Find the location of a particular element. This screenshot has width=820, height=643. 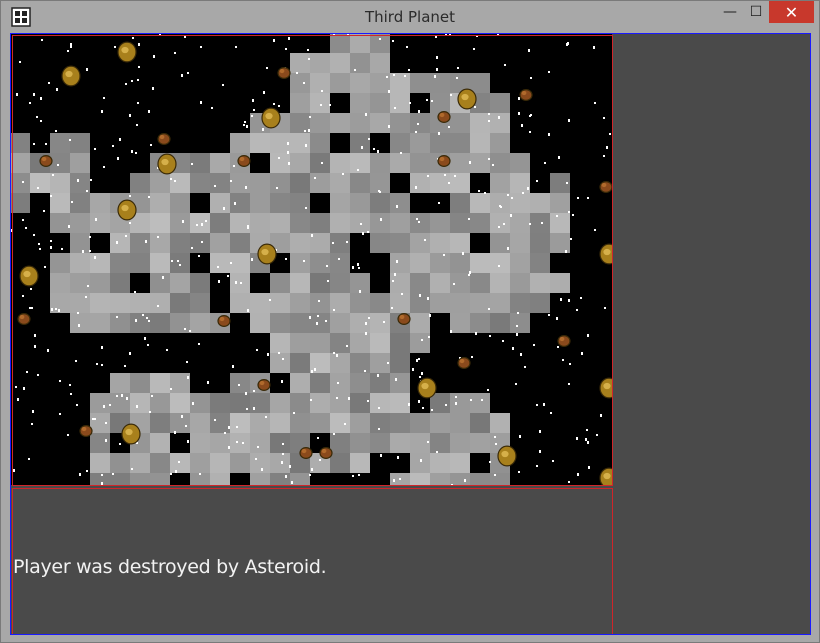

maximize-icon: ☐ is located at coordinates (756, 12).